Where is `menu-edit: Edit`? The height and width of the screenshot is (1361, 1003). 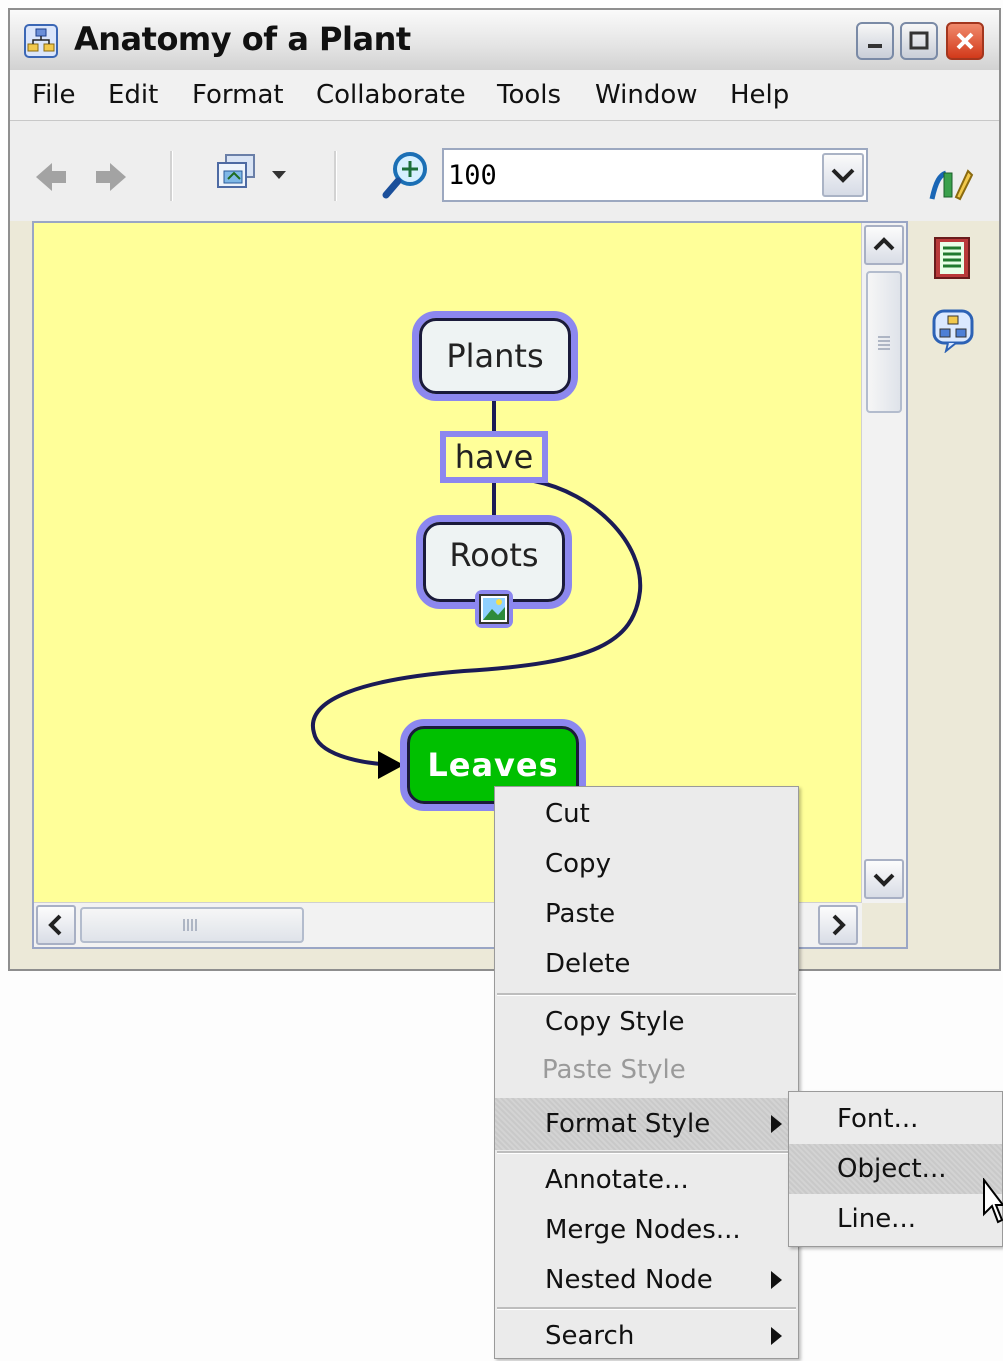
menu-edit: Edit is located at coordinates (133, 95).